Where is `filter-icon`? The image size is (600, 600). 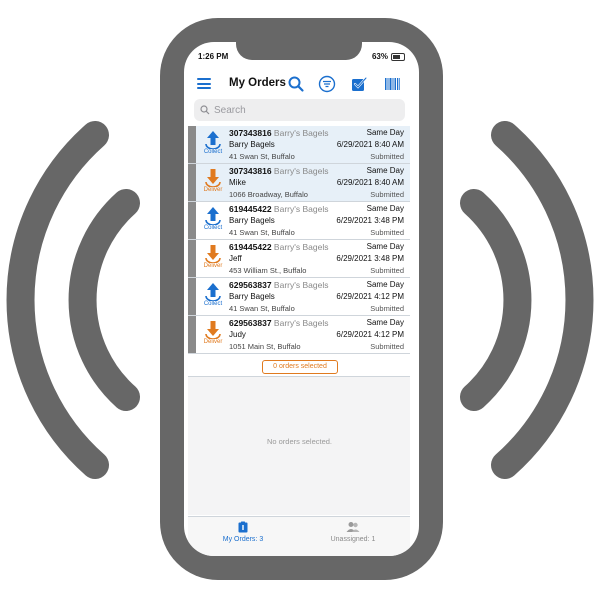 filter-icon is located at coordinates (327, 84).